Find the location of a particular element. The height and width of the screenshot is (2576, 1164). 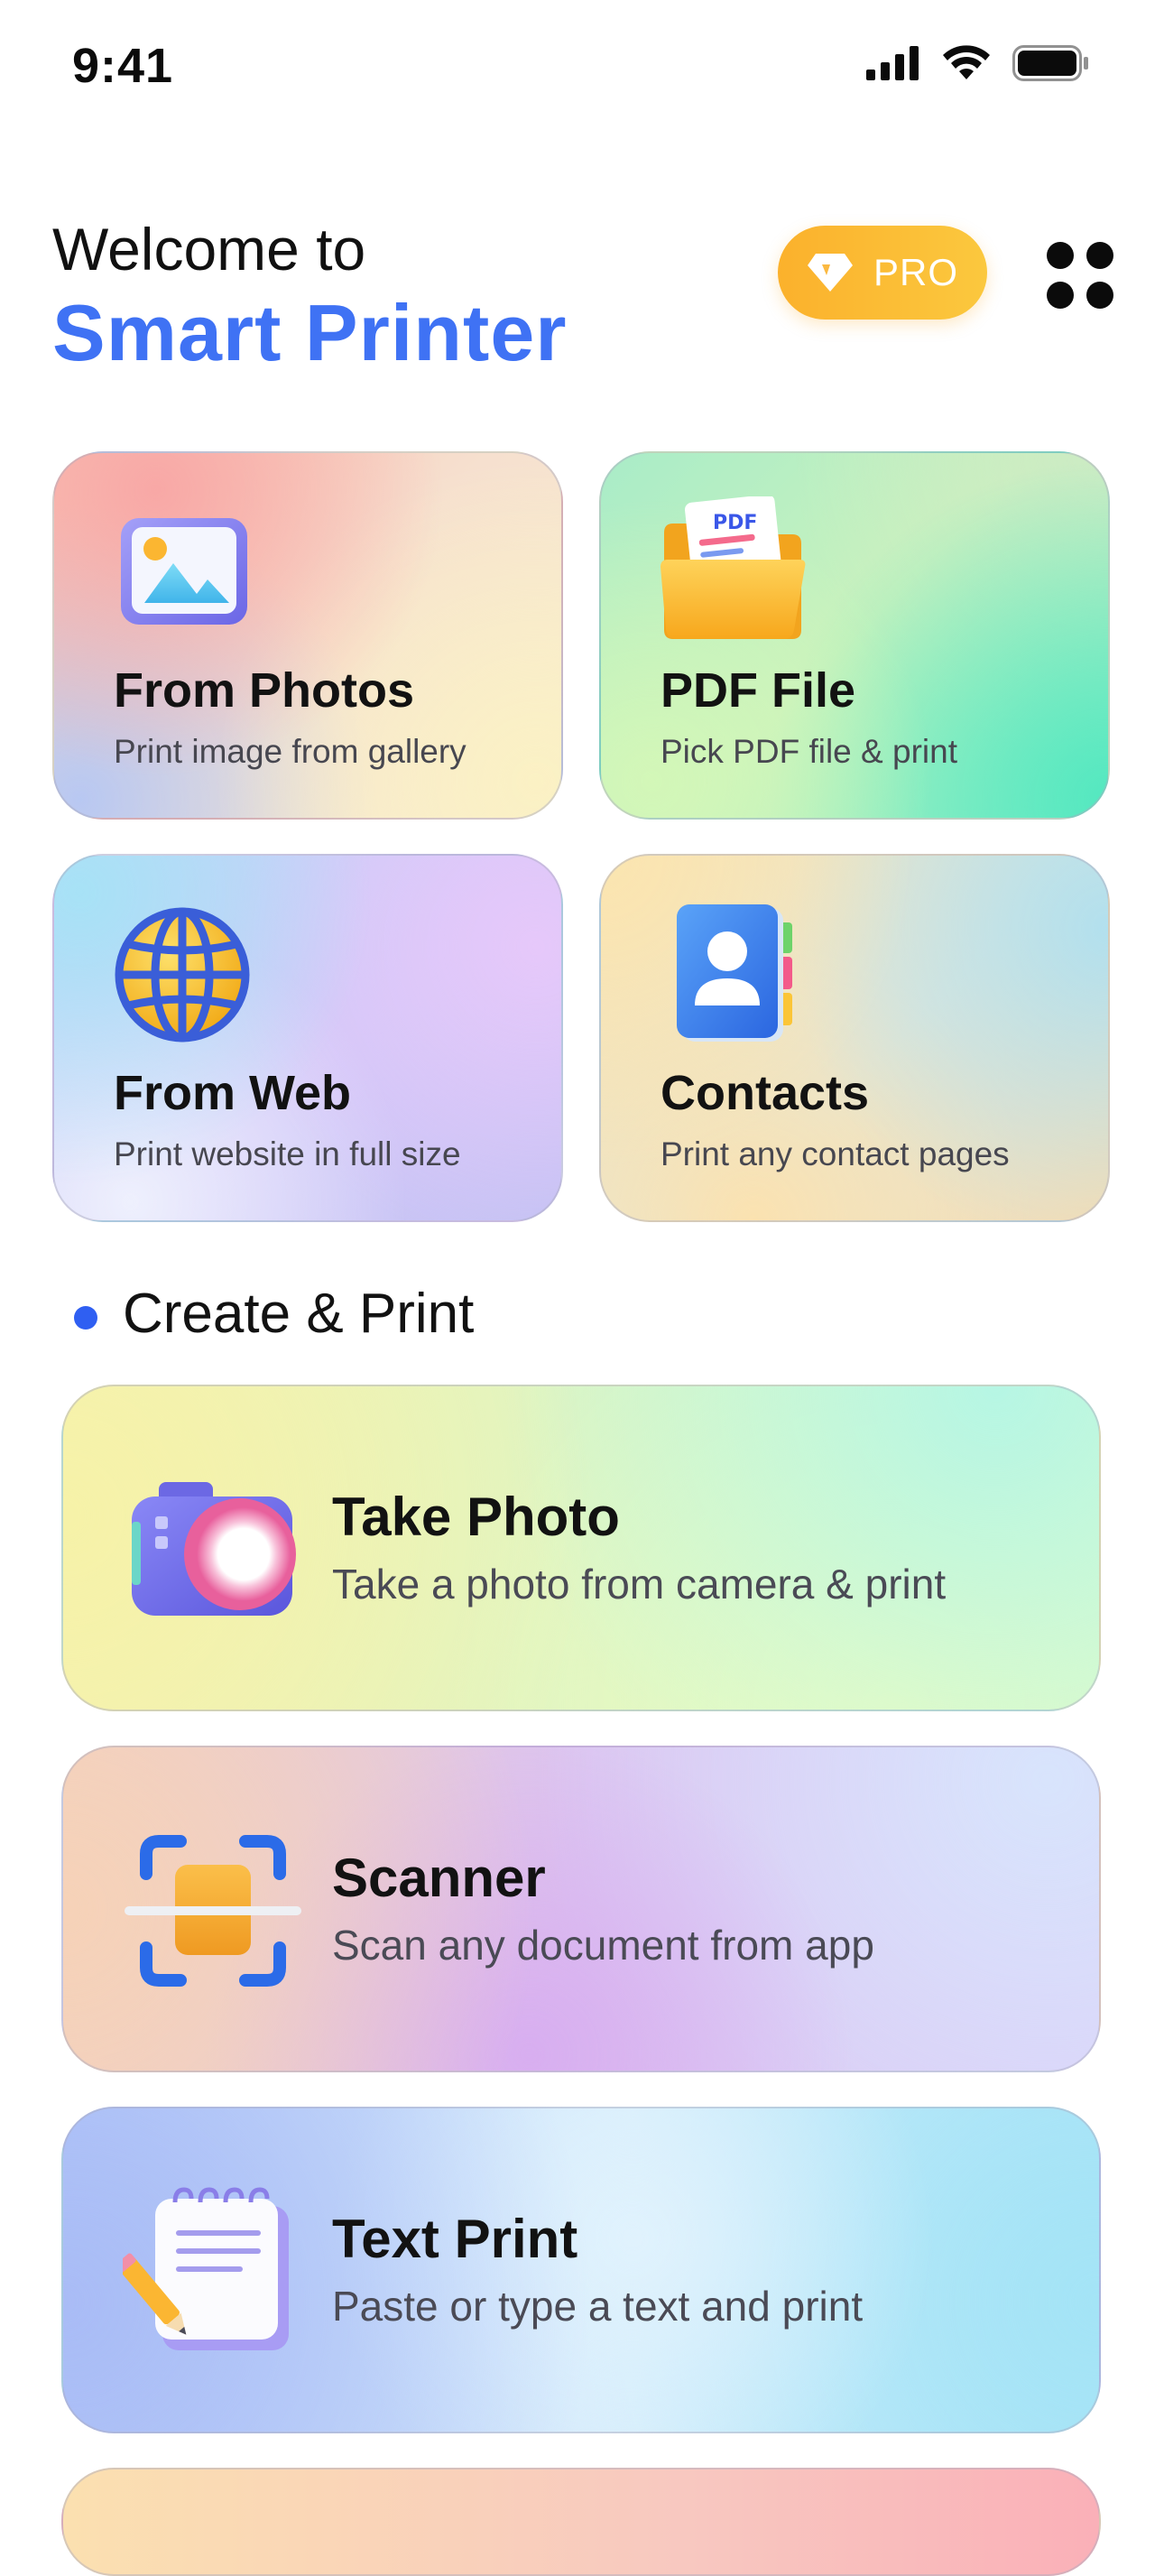

tile-title: PDF File is located at coordinates (758, 690).